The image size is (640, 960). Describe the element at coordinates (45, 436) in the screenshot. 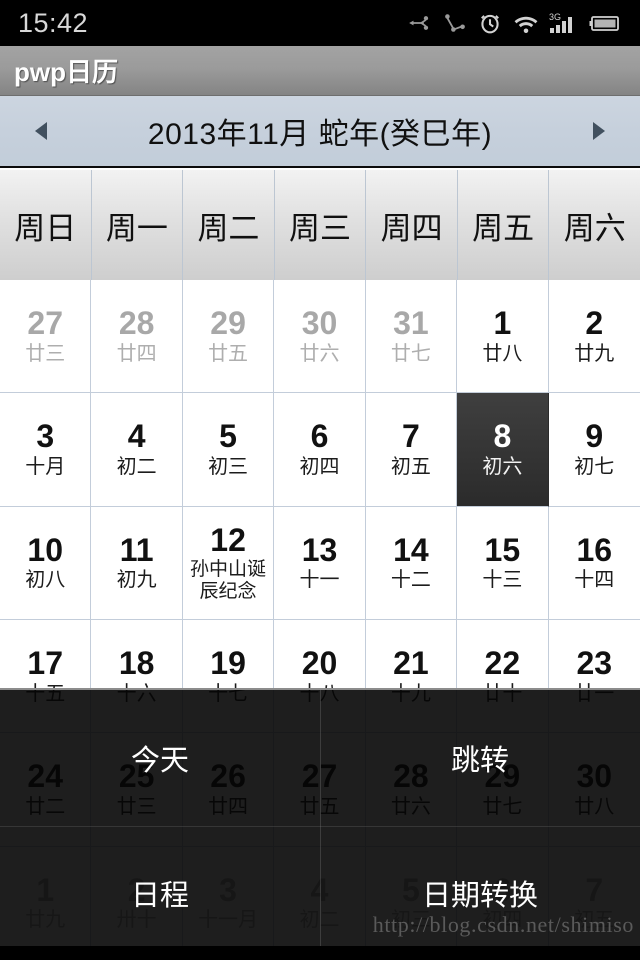

I see `day-number: 3` at that location.